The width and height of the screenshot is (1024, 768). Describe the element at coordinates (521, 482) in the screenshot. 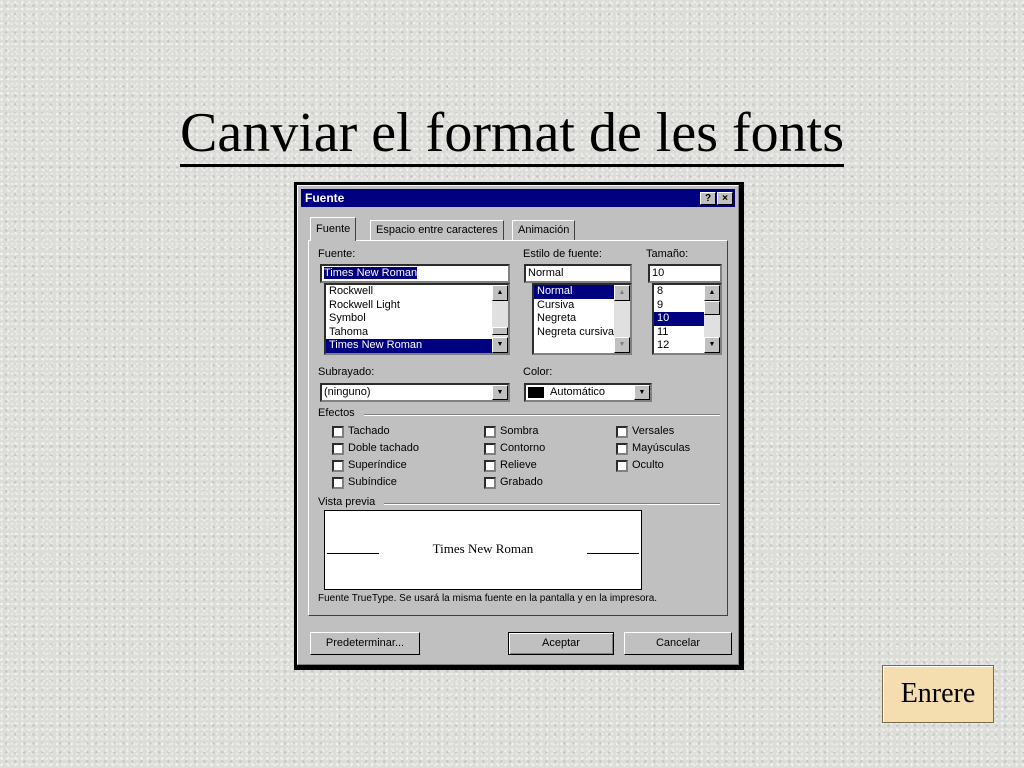

I see `effect-label: Grabado` at that location.